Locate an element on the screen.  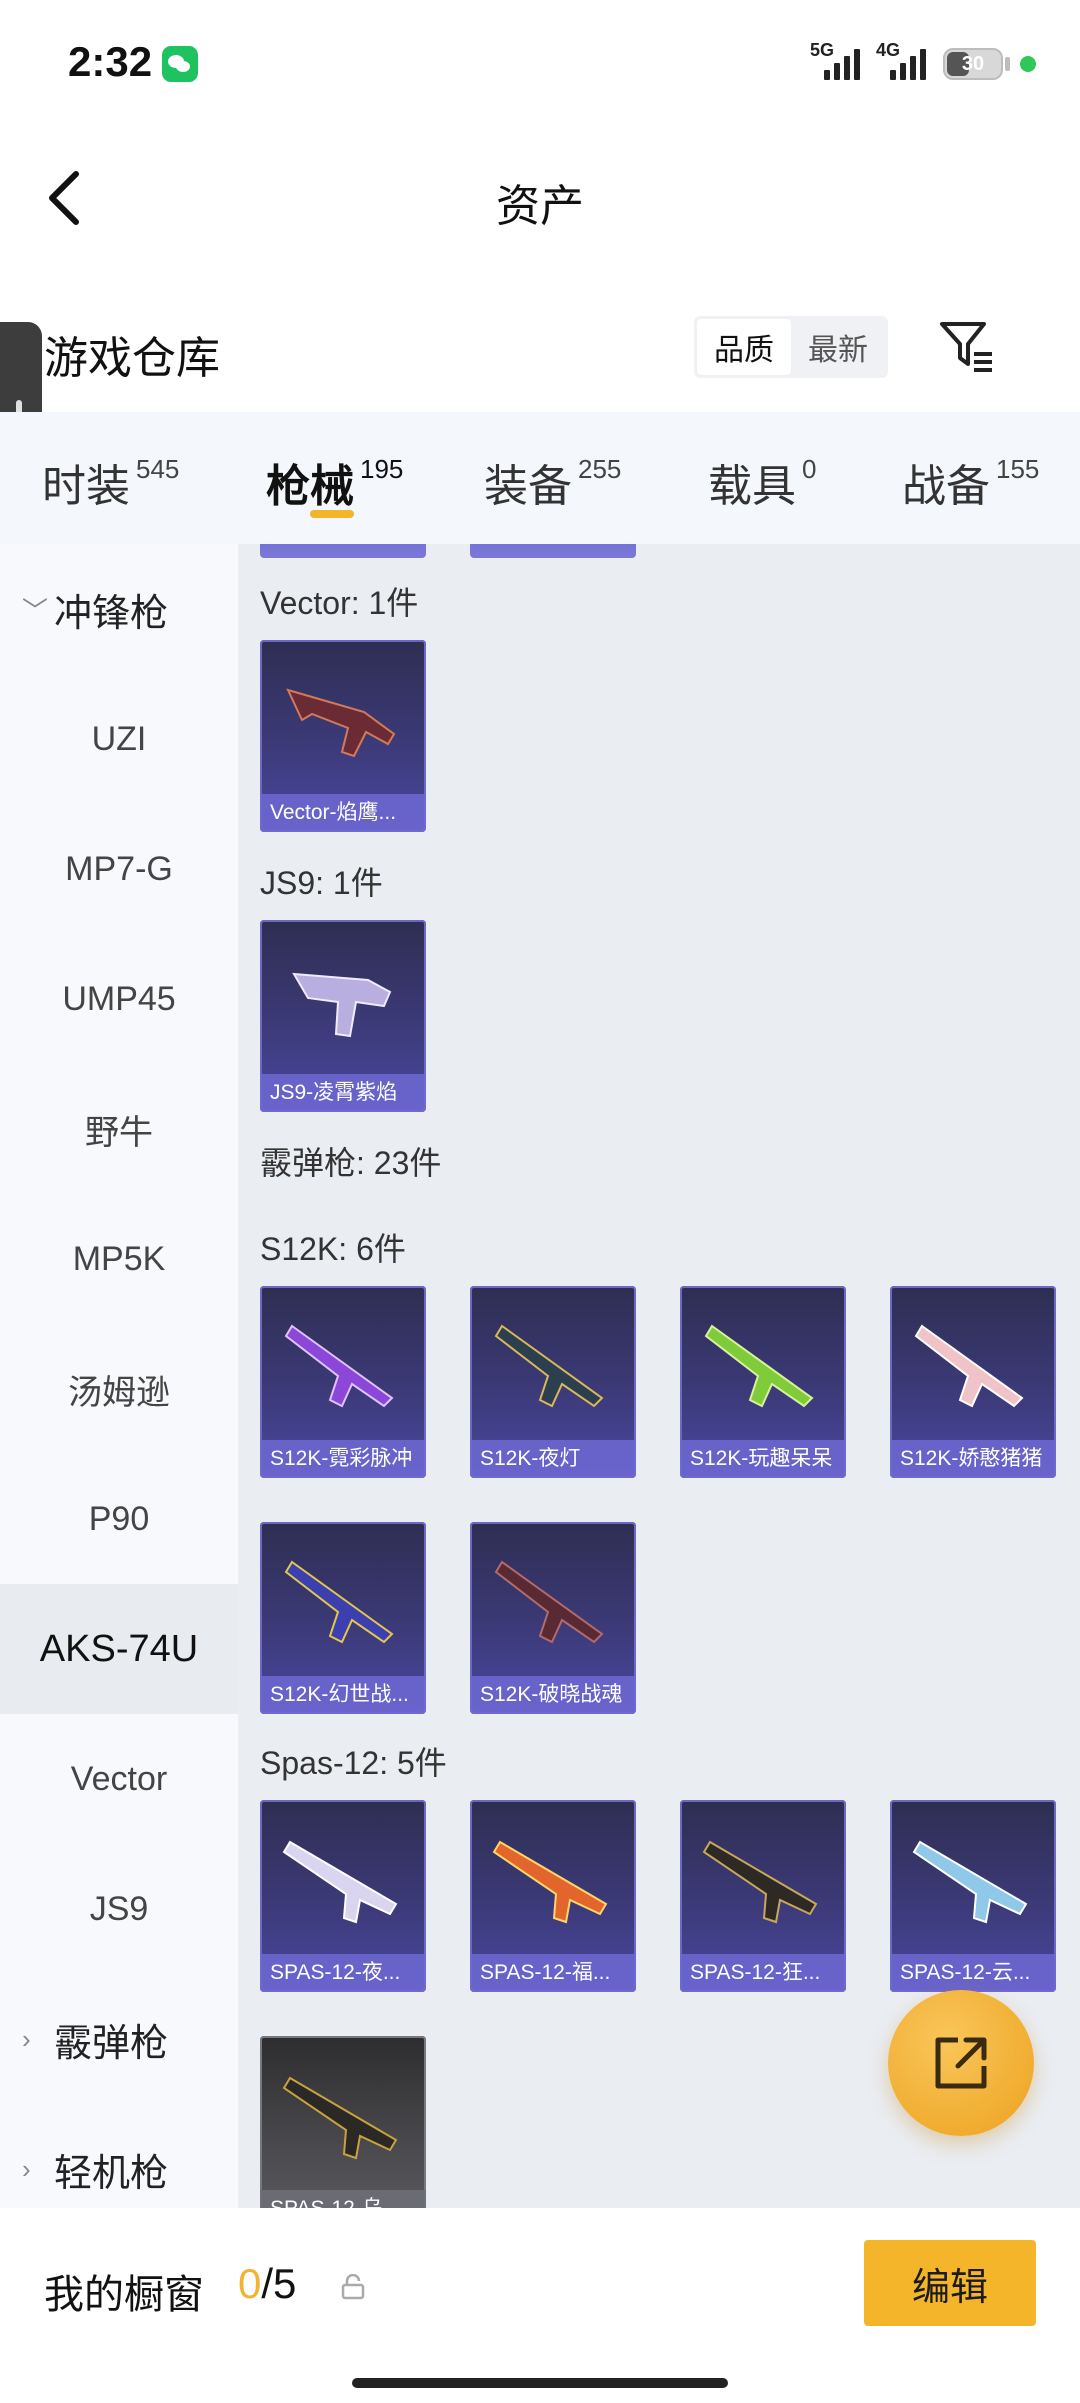
item-card: S12K-破晓战魂 is located at coordinates (553, 1618).